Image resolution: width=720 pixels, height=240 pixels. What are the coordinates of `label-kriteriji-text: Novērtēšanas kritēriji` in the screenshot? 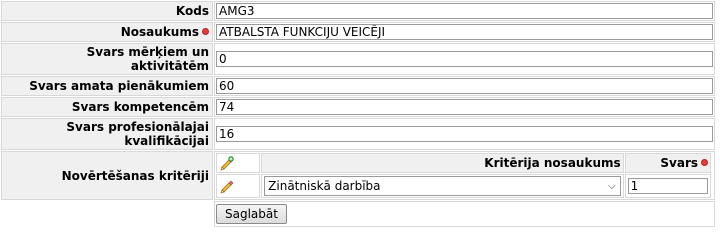 It's located at (135, 175).